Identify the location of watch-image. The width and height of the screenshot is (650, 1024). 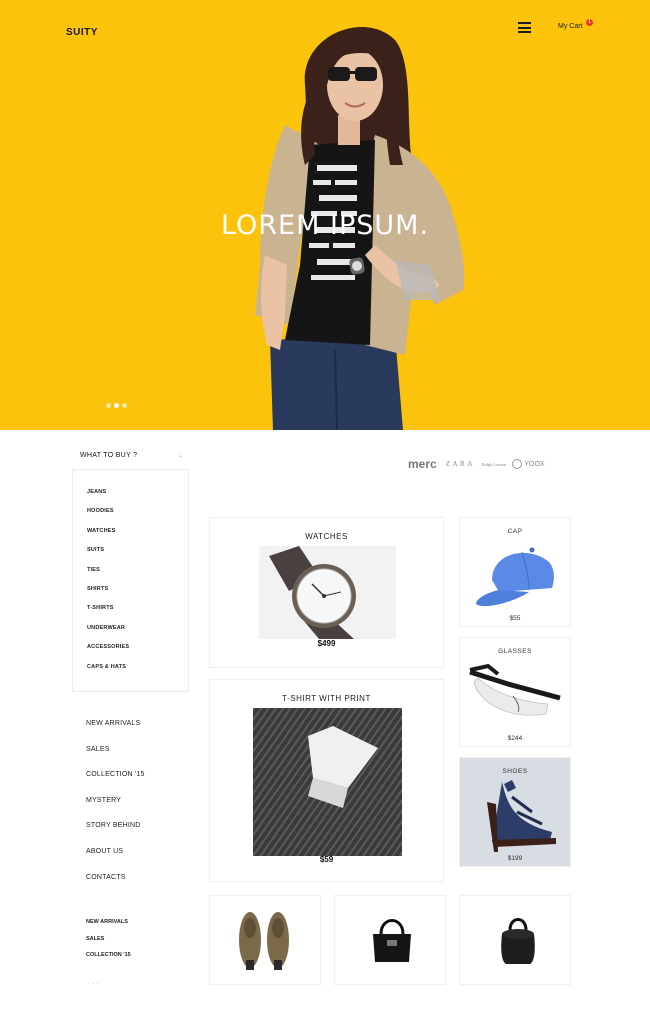
(327, 592).